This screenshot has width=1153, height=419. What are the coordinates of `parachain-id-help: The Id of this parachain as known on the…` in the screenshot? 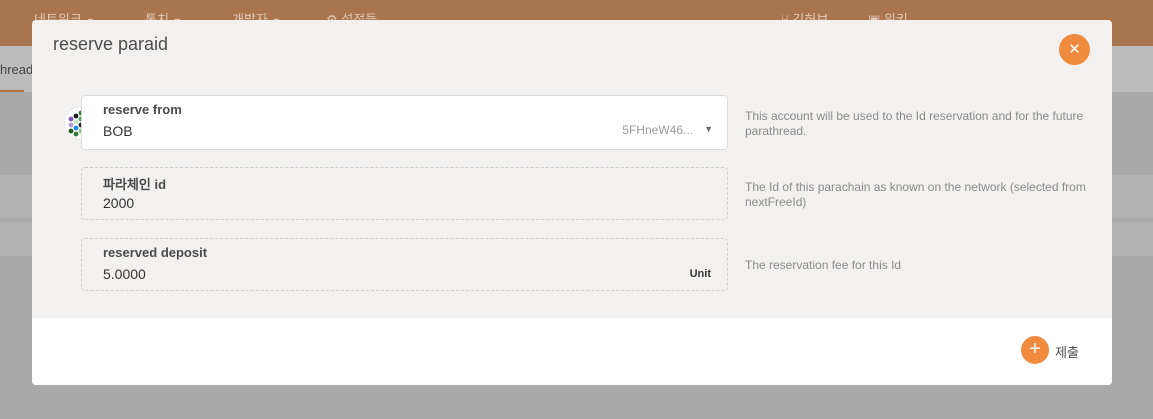 It's located at (915, 194).